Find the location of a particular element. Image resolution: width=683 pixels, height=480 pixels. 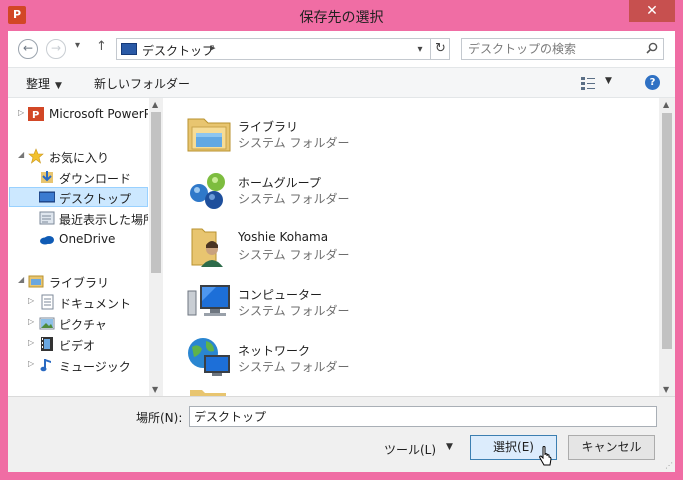

user-folder-icon is located at coordinates (207, 247).